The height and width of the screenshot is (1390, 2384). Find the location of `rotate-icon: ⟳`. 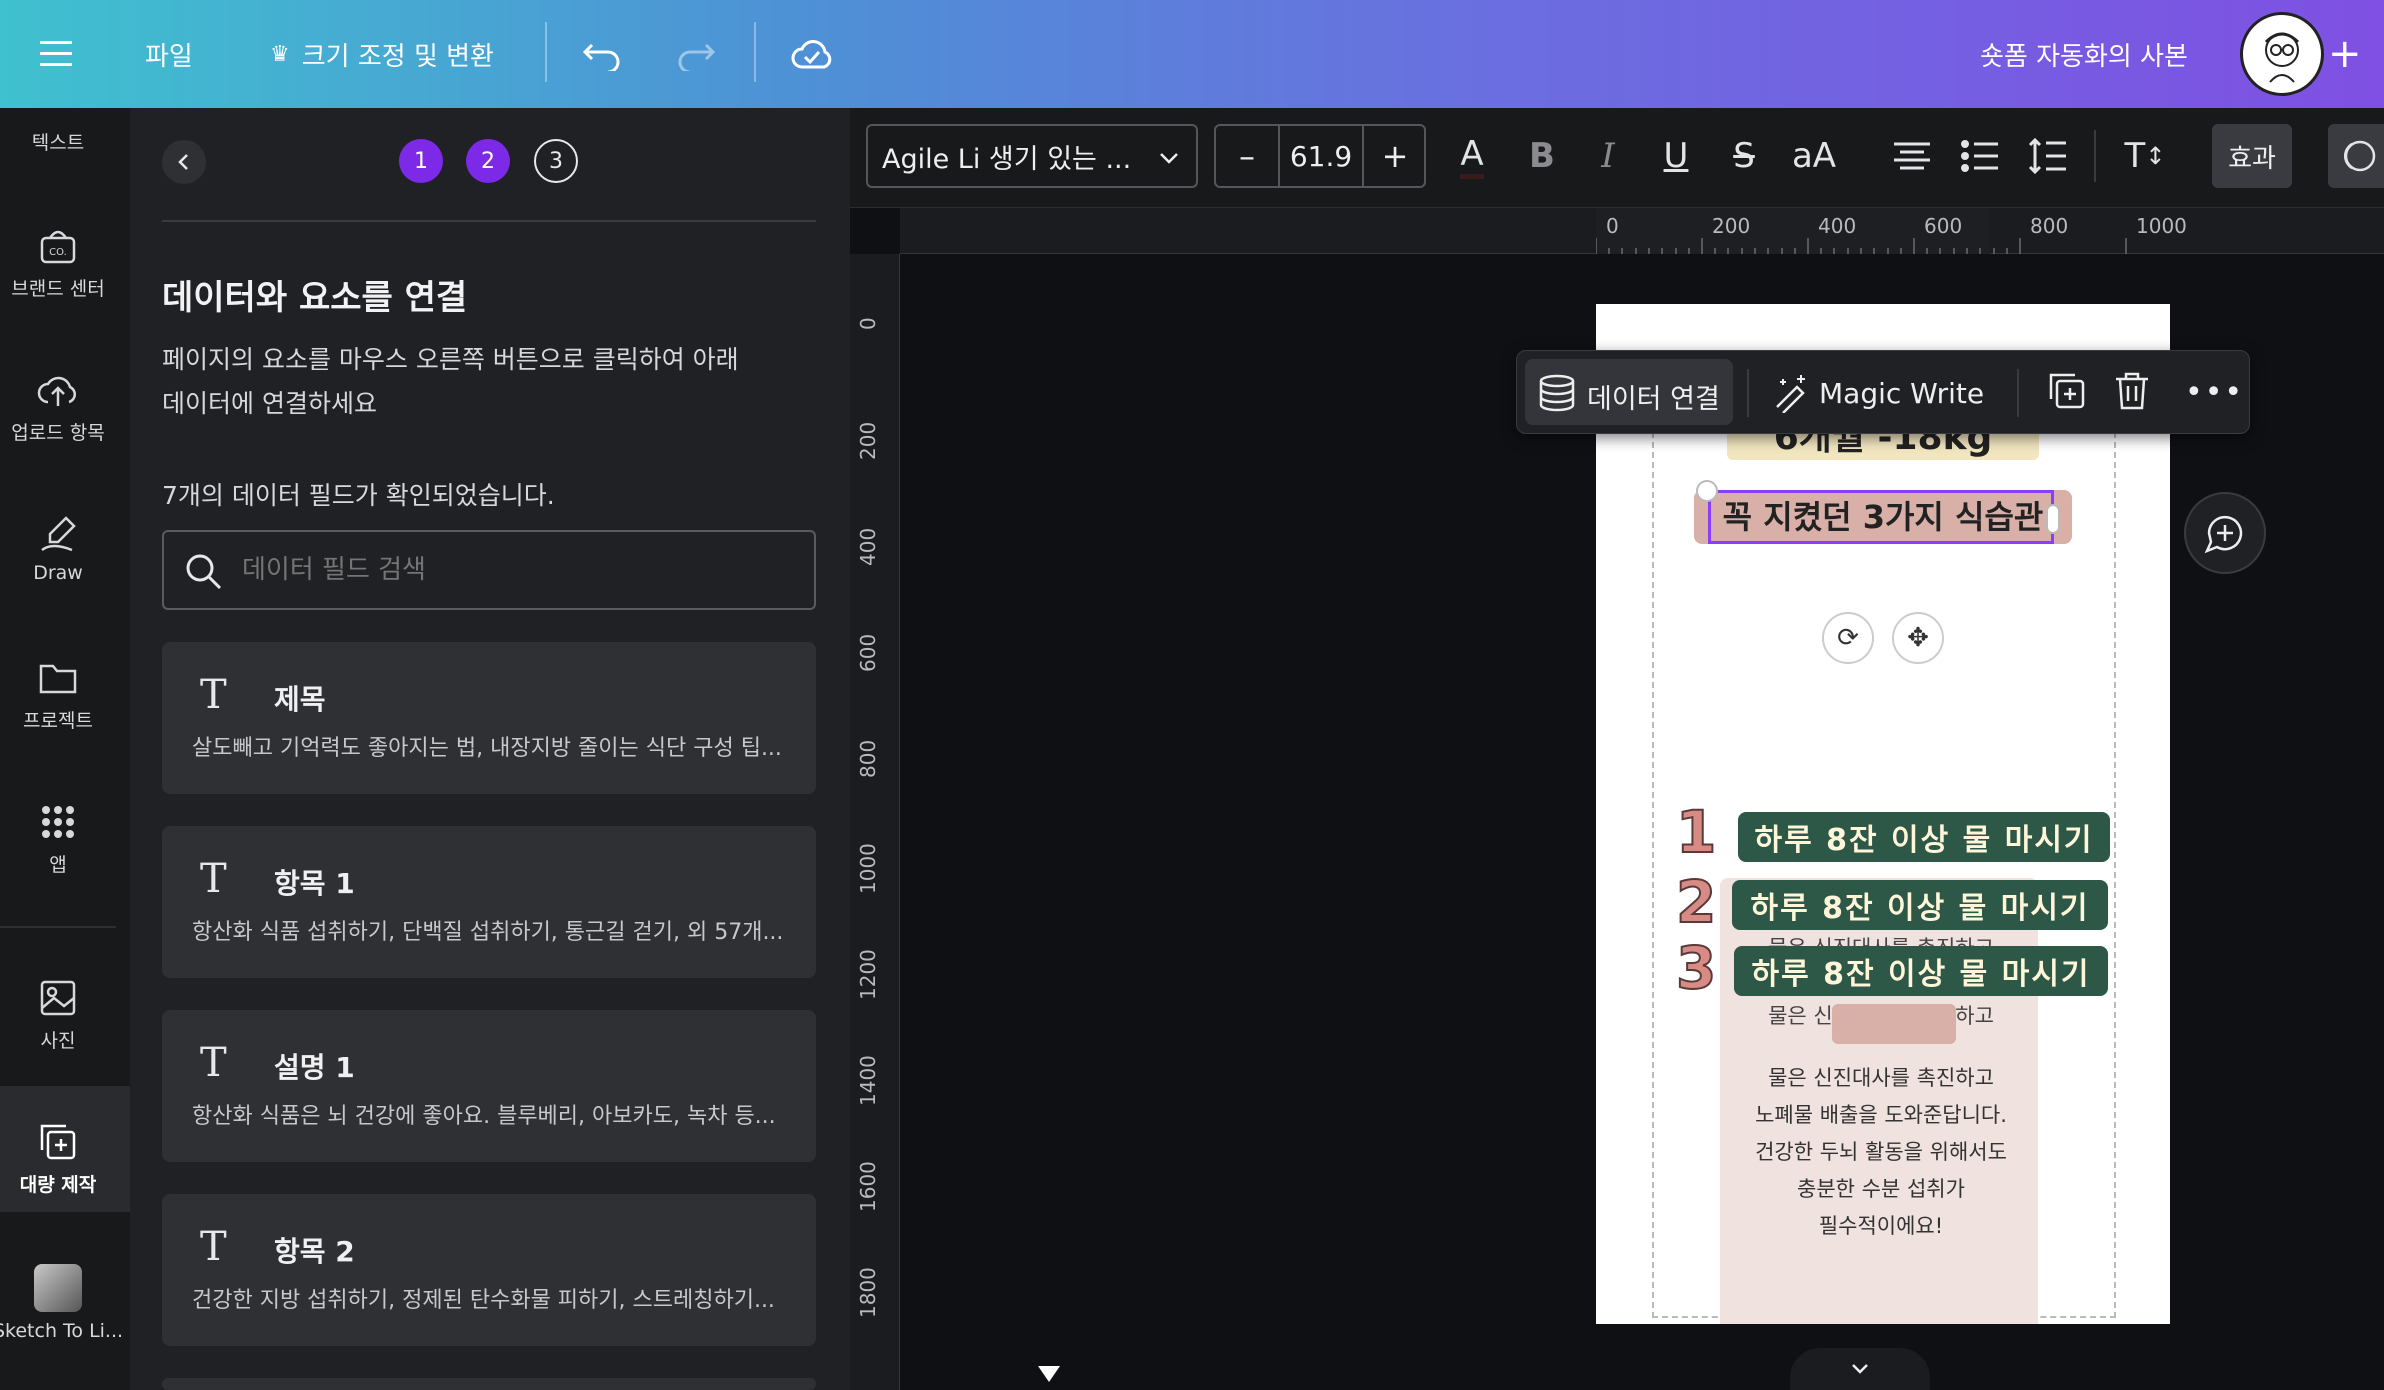

rotate-icon: ⟳ is located at coordinates (1848, 638).